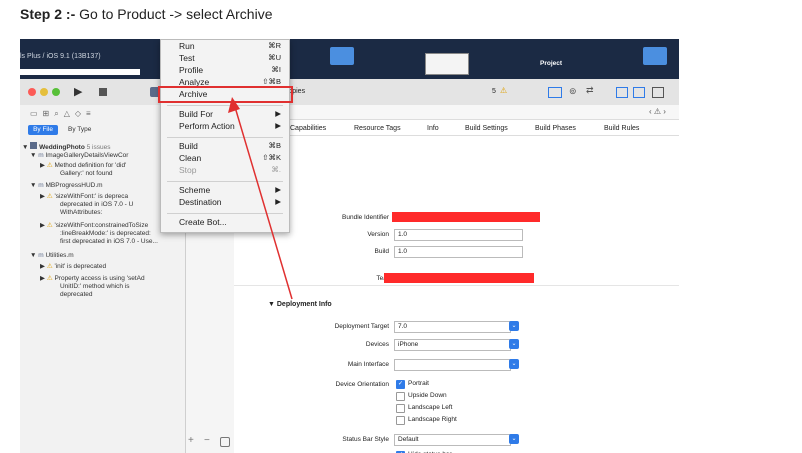 The image size is (802, 453). What do you see at coordinates (234, 105) in the screenshot?
I see `arrow-head` at bounding box center [234, 105].